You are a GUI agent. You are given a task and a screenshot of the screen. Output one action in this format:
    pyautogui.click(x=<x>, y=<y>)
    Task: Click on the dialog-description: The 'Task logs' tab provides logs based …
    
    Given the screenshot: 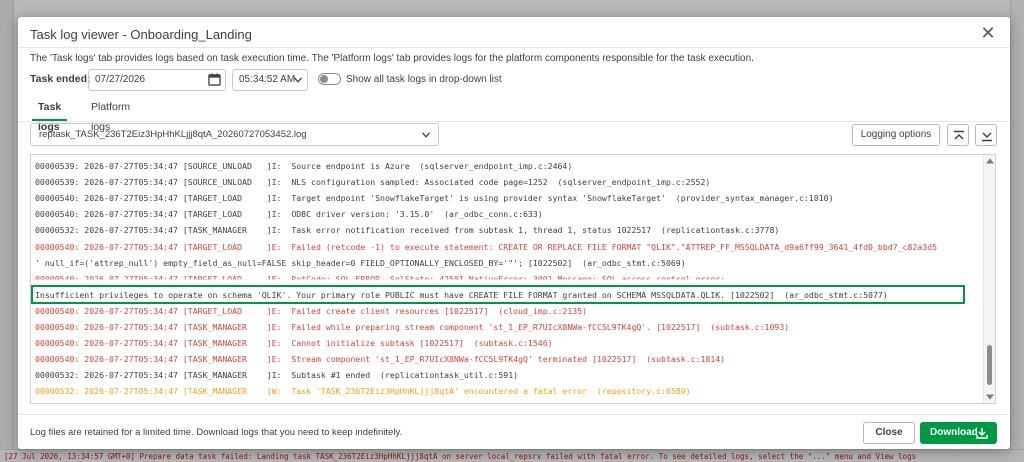 What is the action you would take?
    pyautogui.click(x=392, y=58)
    